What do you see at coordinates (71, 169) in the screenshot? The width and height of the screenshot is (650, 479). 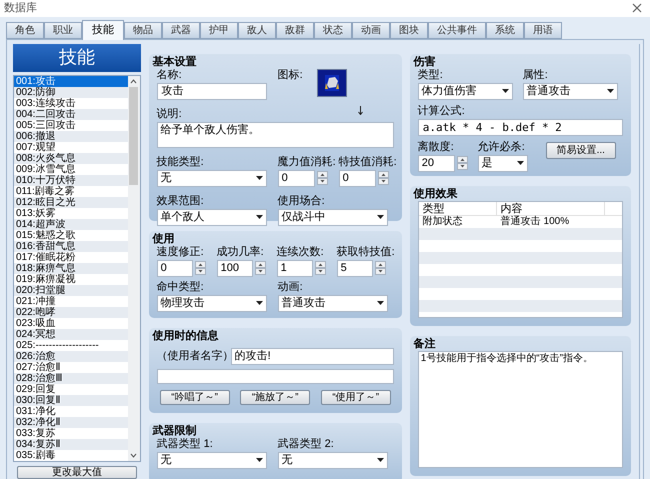 I see `list-item: 009:冰雪气息` at bounding box center [71, 169].